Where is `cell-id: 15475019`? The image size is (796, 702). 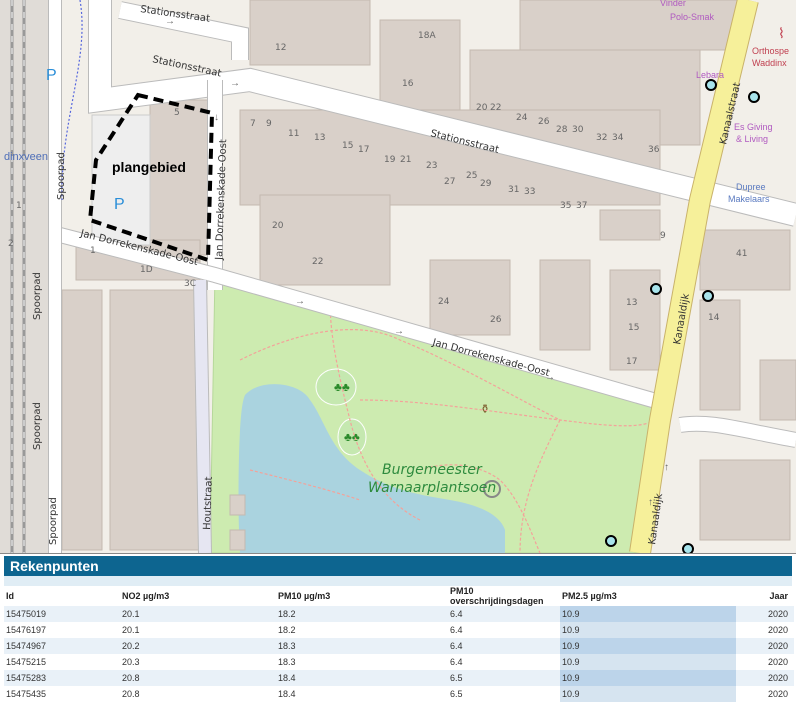 cell-id: 15475019 is located at coordinates (62, 614).